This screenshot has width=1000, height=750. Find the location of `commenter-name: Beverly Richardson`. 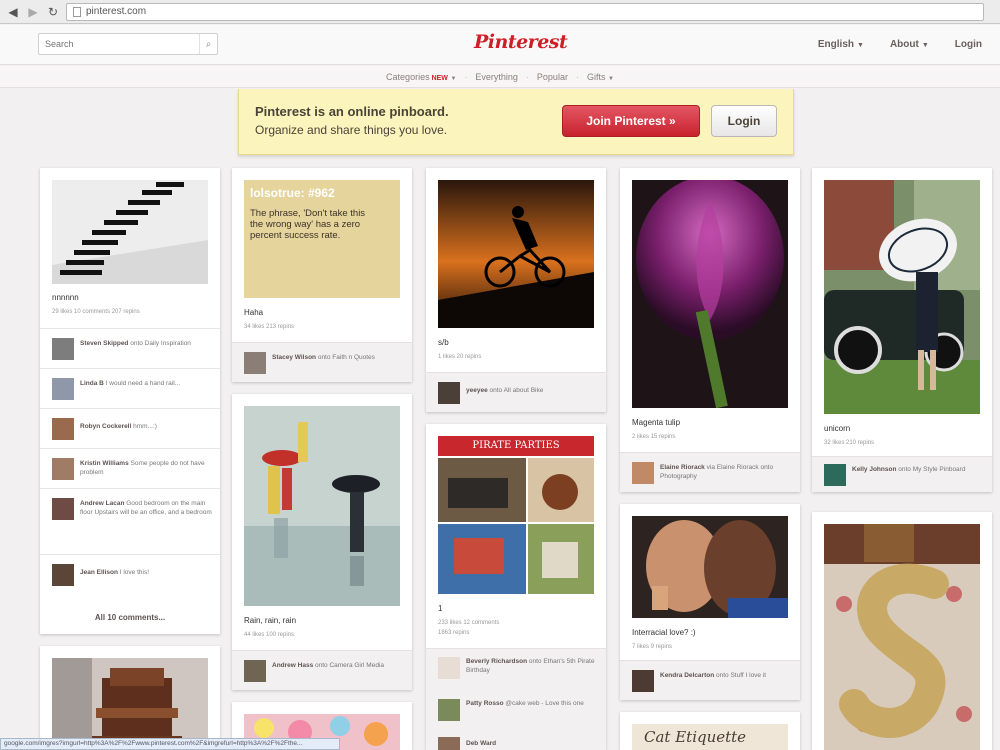

commenter-name: Beverly Richardson is located at coordinates (496, 661).